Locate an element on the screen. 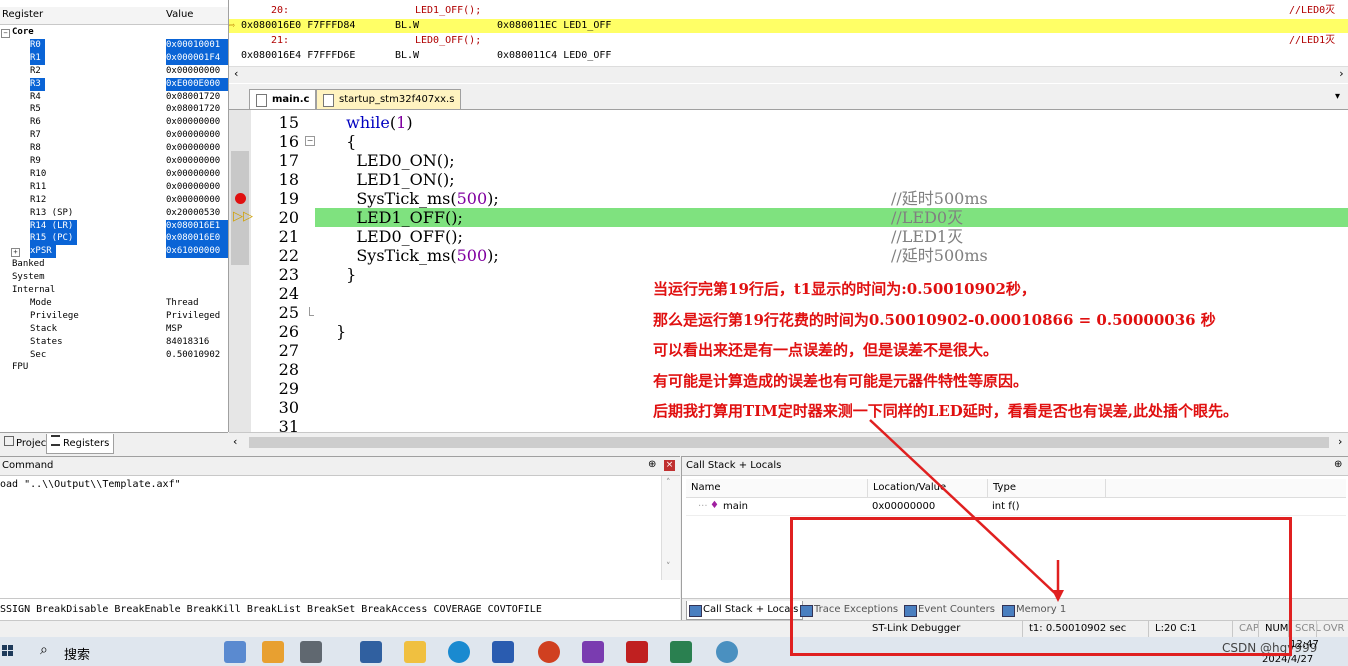 This screenshot has width=1348, height=666. annotation-arrow is located at coordinates (964, 508).